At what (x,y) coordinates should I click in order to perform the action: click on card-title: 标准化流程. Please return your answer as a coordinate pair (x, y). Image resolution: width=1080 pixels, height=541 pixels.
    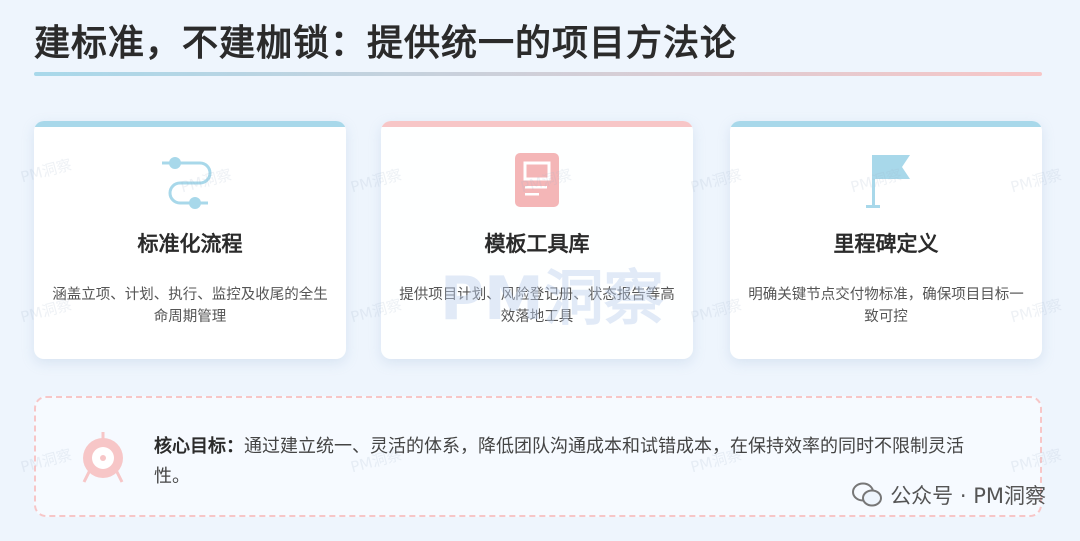
    Looking at the image, I should click on (190, 244).